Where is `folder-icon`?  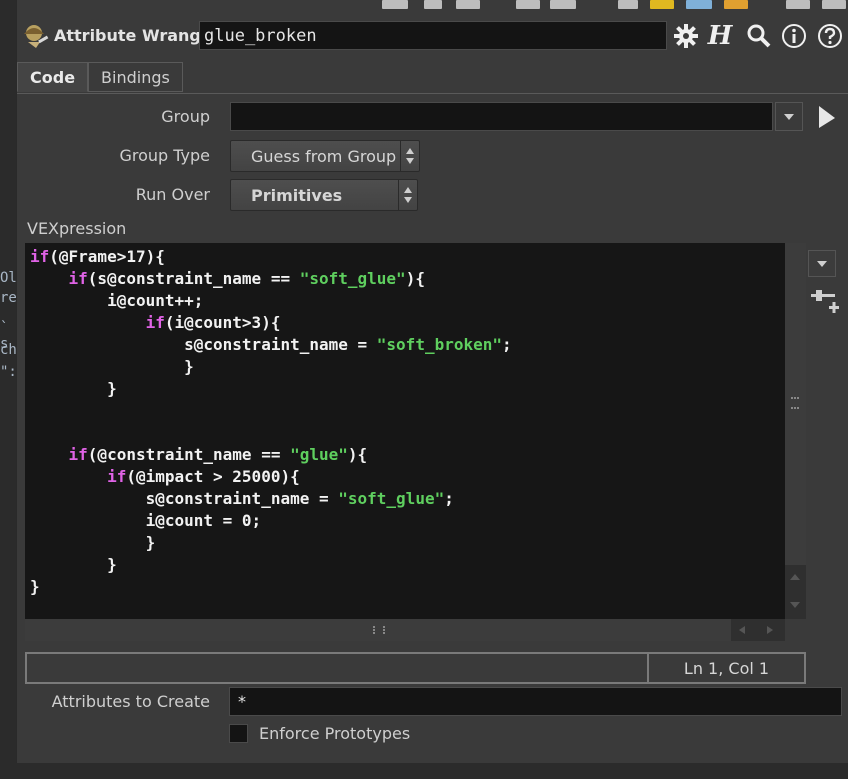
folder-icon is located at coordinates (662, 4).